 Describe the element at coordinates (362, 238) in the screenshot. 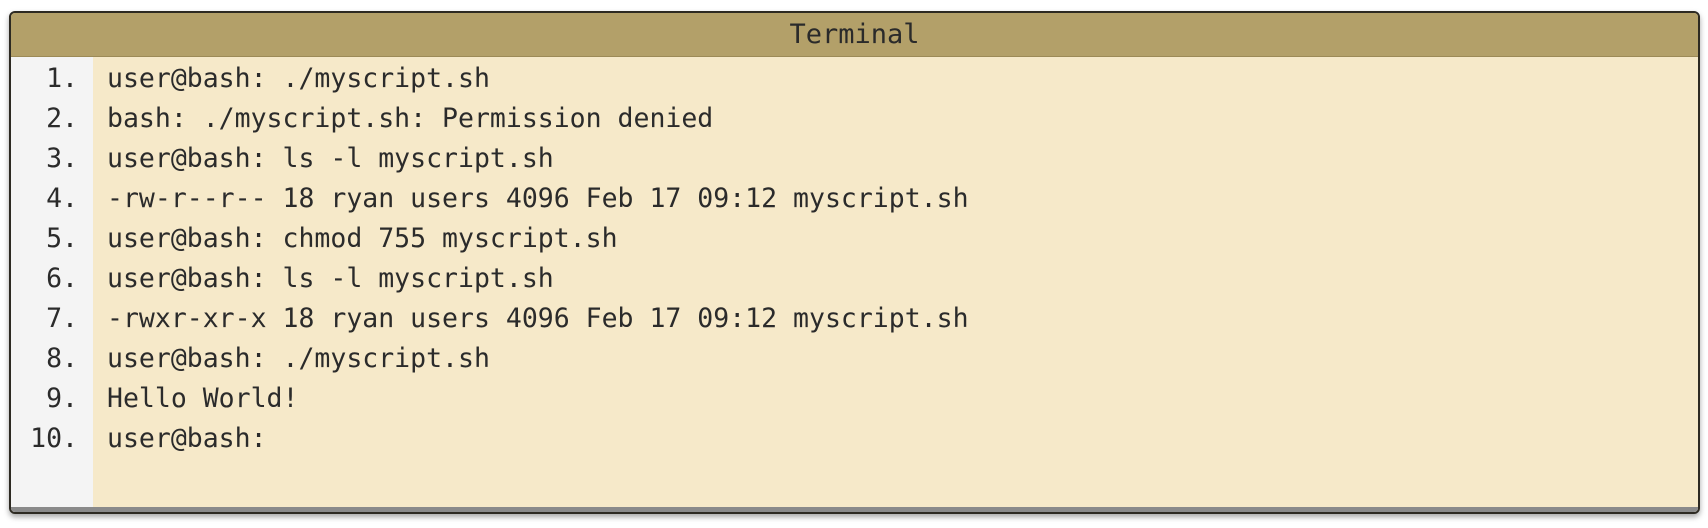

I see `terminal-line: user@bash: chmod 755 myscript.sh` at that location.